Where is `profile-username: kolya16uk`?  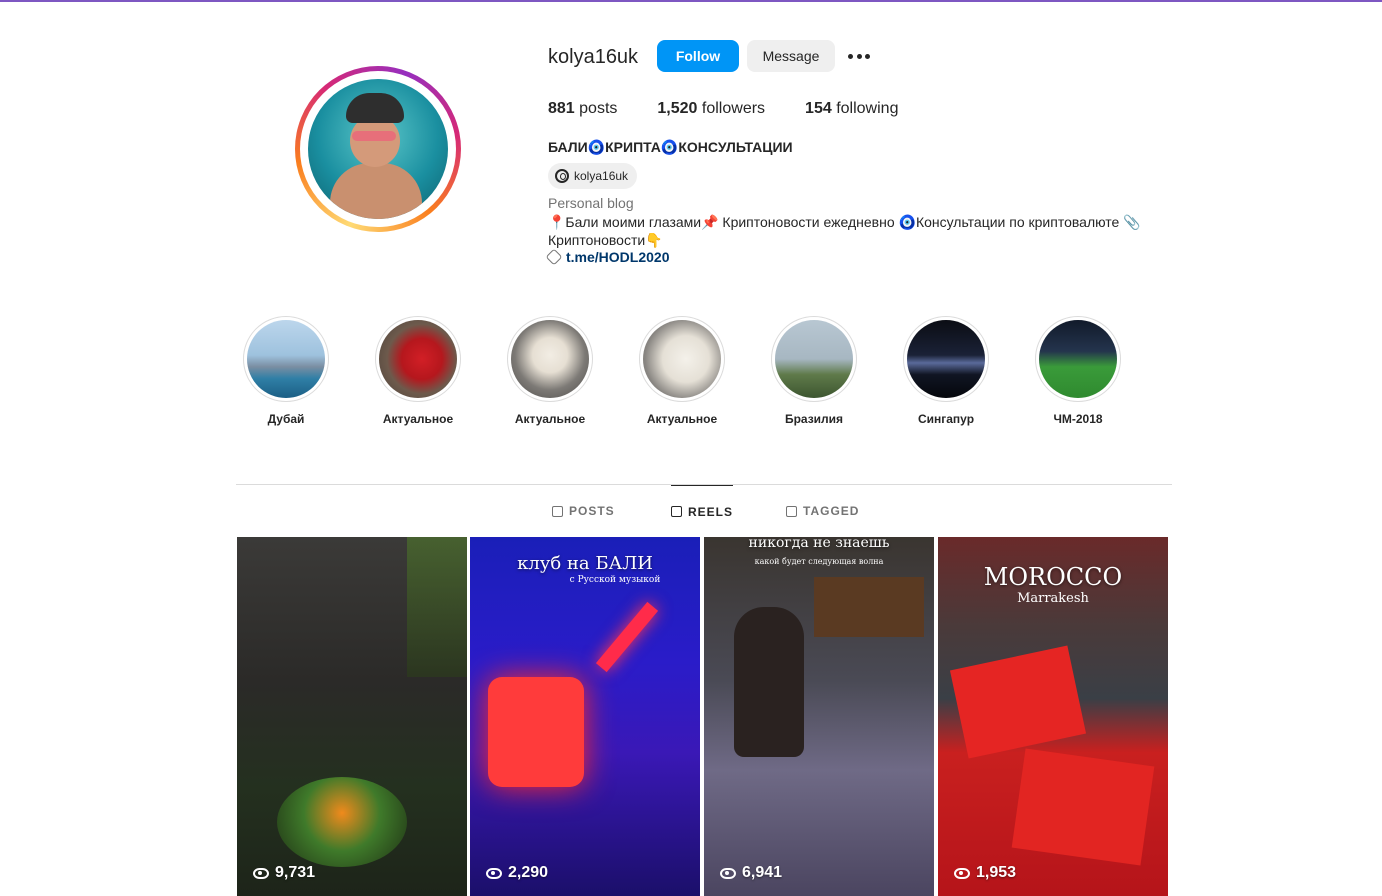
profile-username: kolya16uk is located at coordinates (593, 57).